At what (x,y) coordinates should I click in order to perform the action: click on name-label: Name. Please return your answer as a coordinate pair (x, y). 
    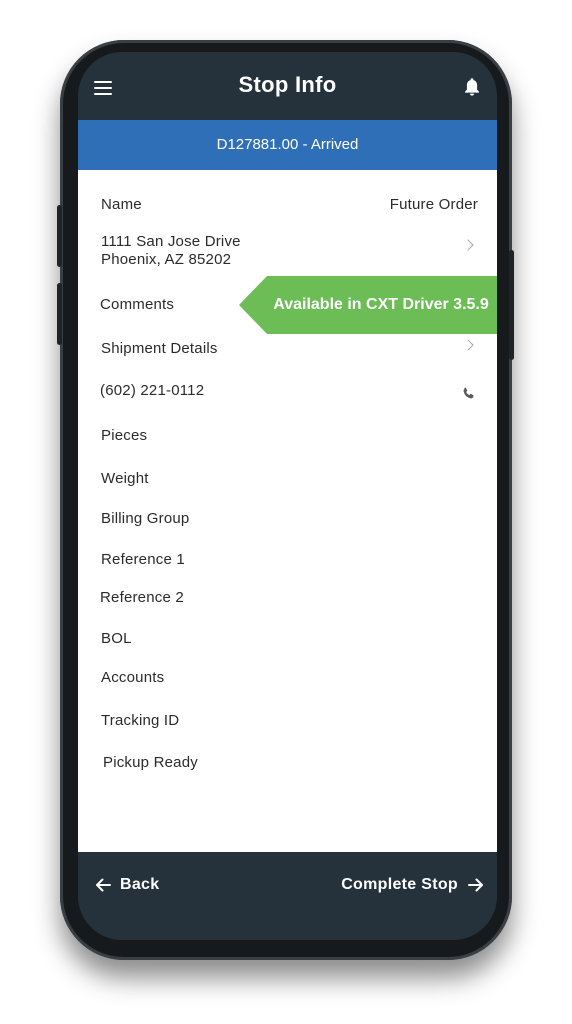
    Looking at the image, I should click on (121, 204).